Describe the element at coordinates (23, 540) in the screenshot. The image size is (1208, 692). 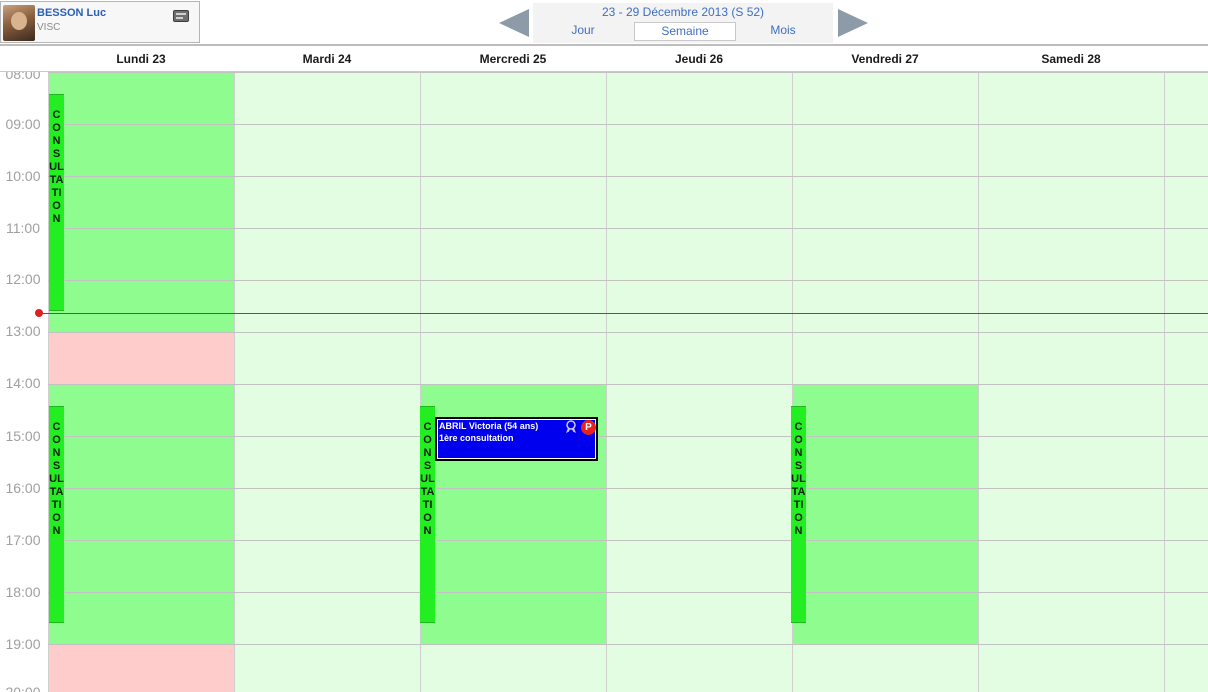
I see `time-label: 17:00` at that location.